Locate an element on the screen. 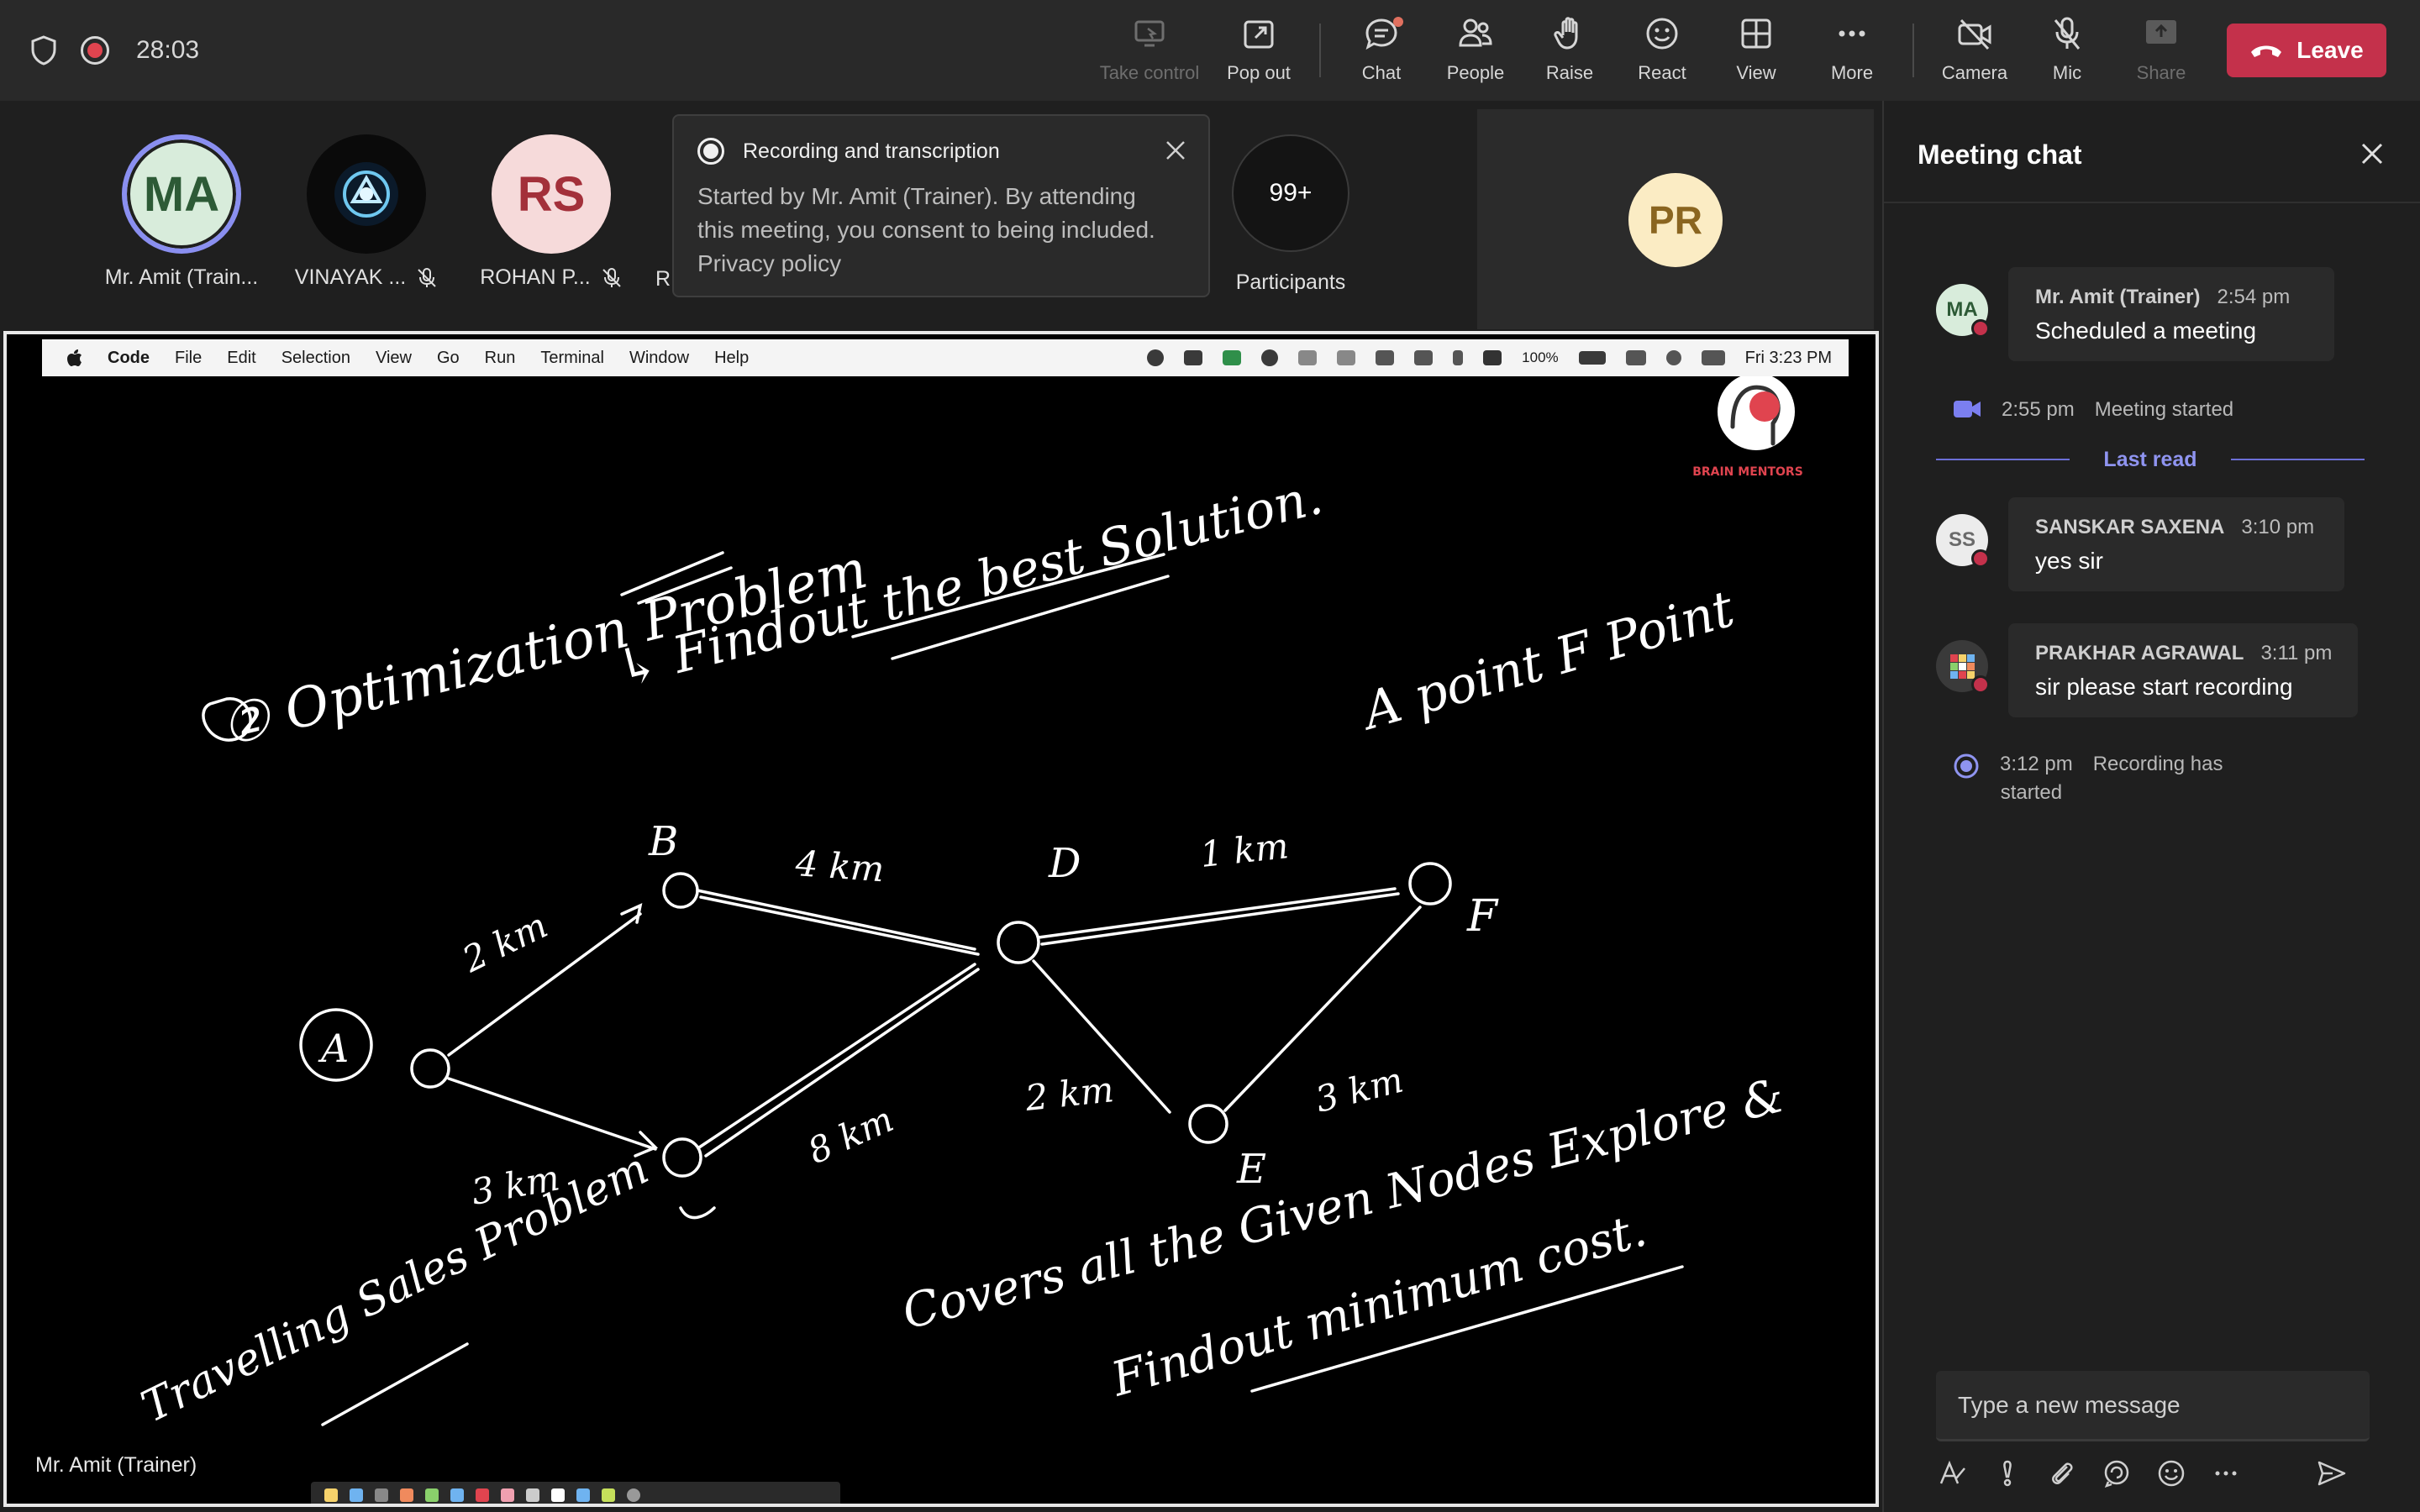 Image resolution: width=2420 pixels, height=1512 pixels. people-button: People is located at coordinates (1475, 53).